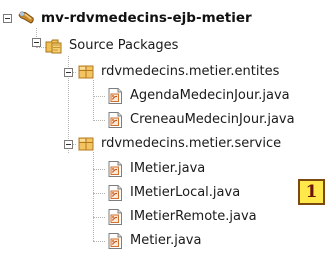 Image resolution: width=334 pixels, height=256 pixels. Describe the element at coordinates (7, 18) in the screenshot. I see `collapse-project-toggle` at that location.